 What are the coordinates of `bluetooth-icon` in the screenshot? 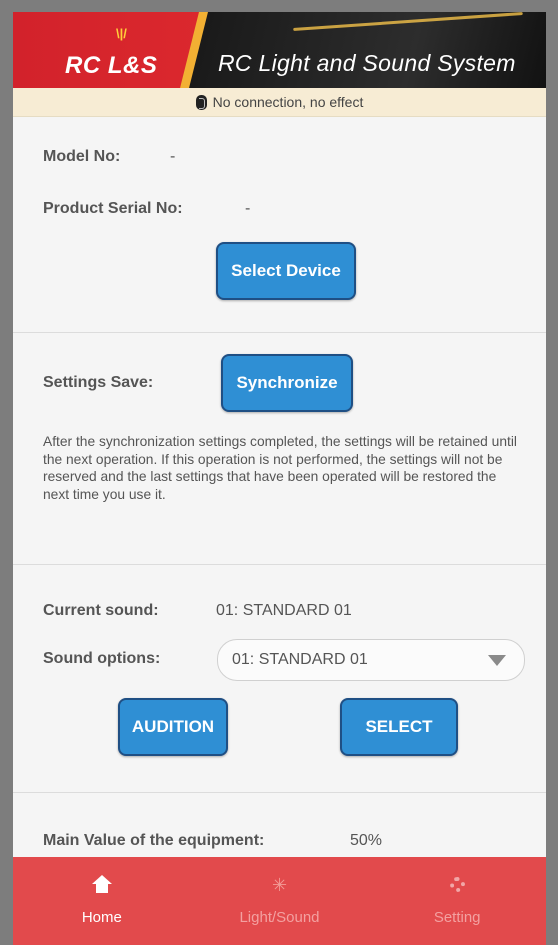 It's located at (201, 102).